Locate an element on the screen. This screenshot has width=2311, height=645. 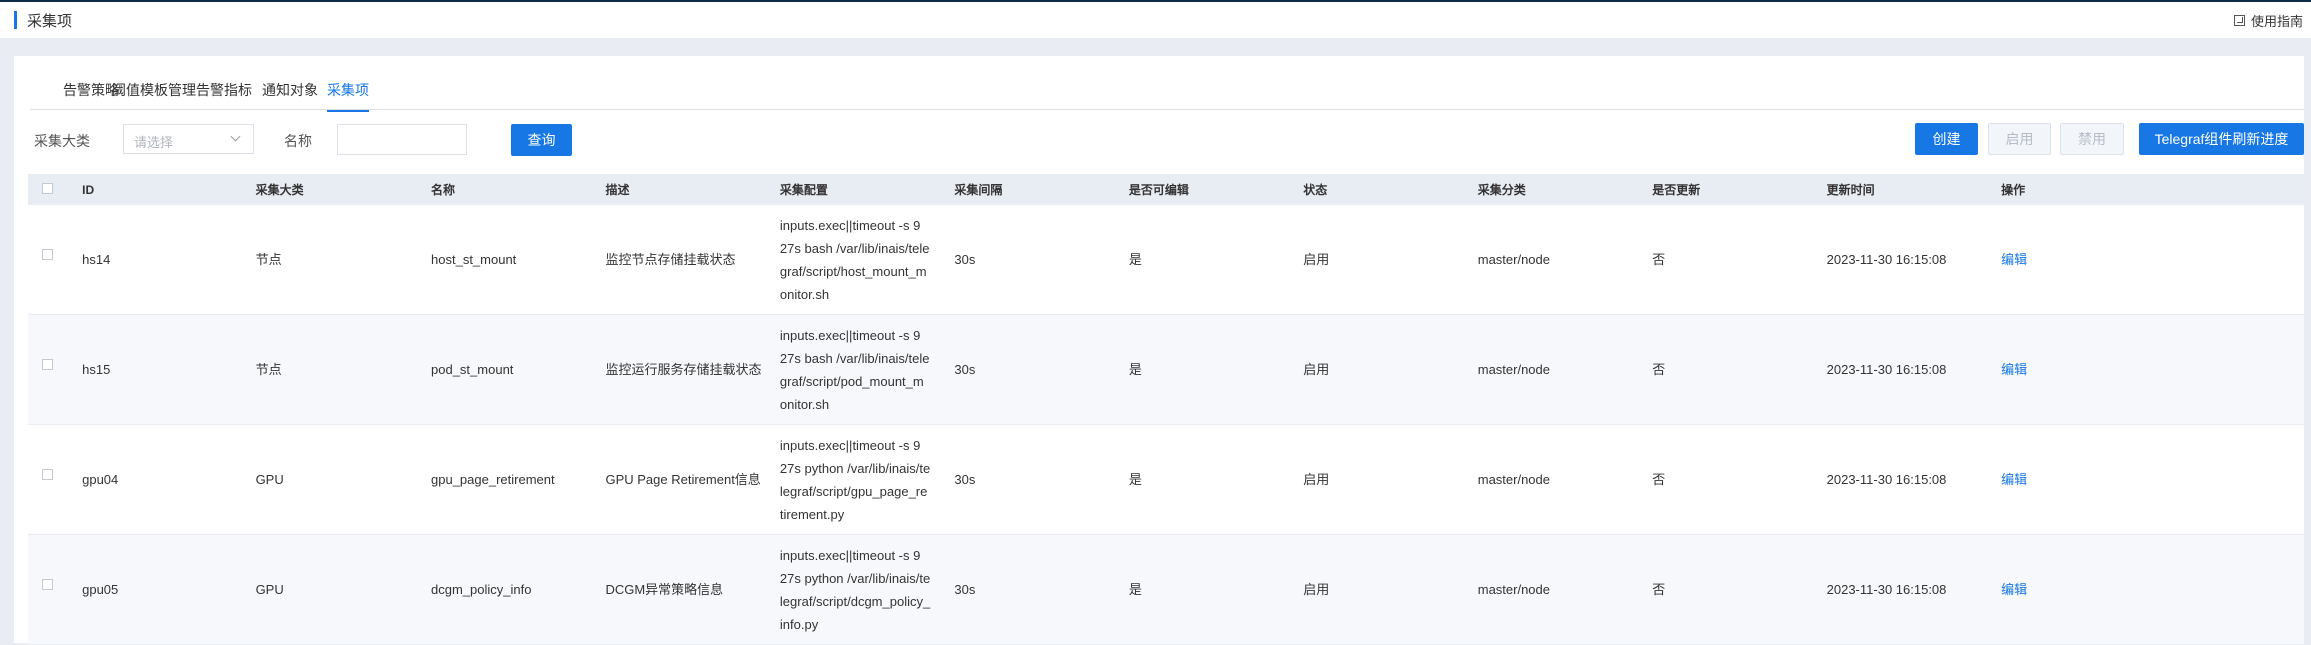
column-header: 采集大类 is located at coordinates (331, 189).